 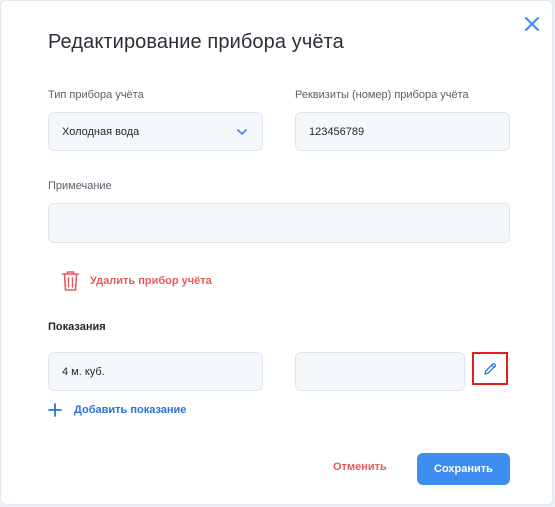 I want to click on pencil-icon, so click(x=490, y=368).